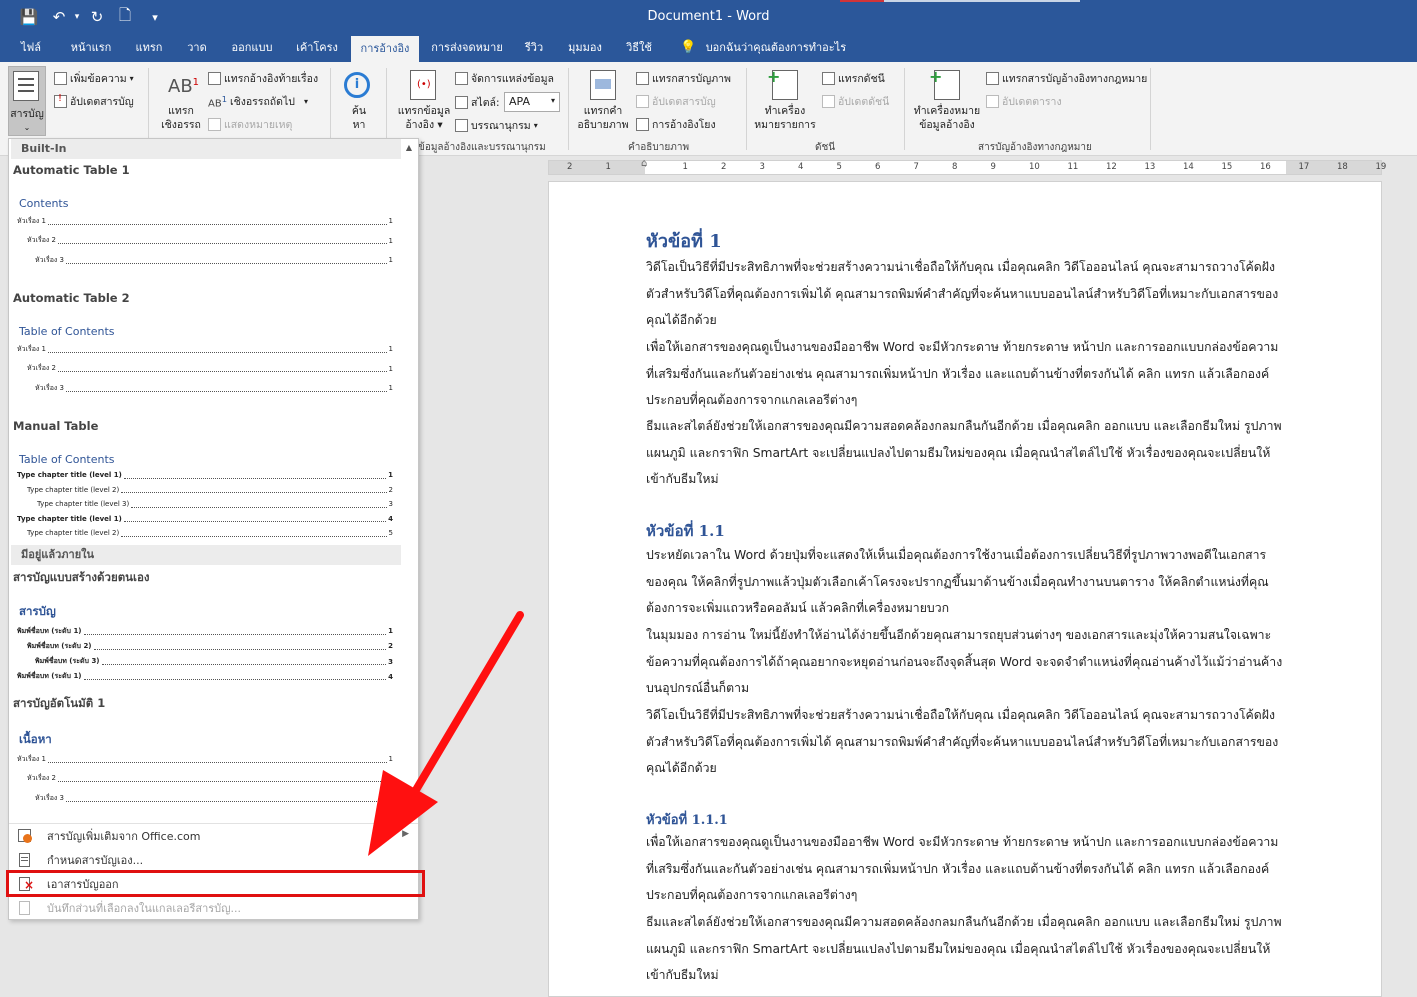 The width and height of the screenshot is (1417, 997). Describe the element at coordinates (512, 79) in the screenshot. I see `manage-sources-label: จัดการแหล่งข้อมูล` at that location.